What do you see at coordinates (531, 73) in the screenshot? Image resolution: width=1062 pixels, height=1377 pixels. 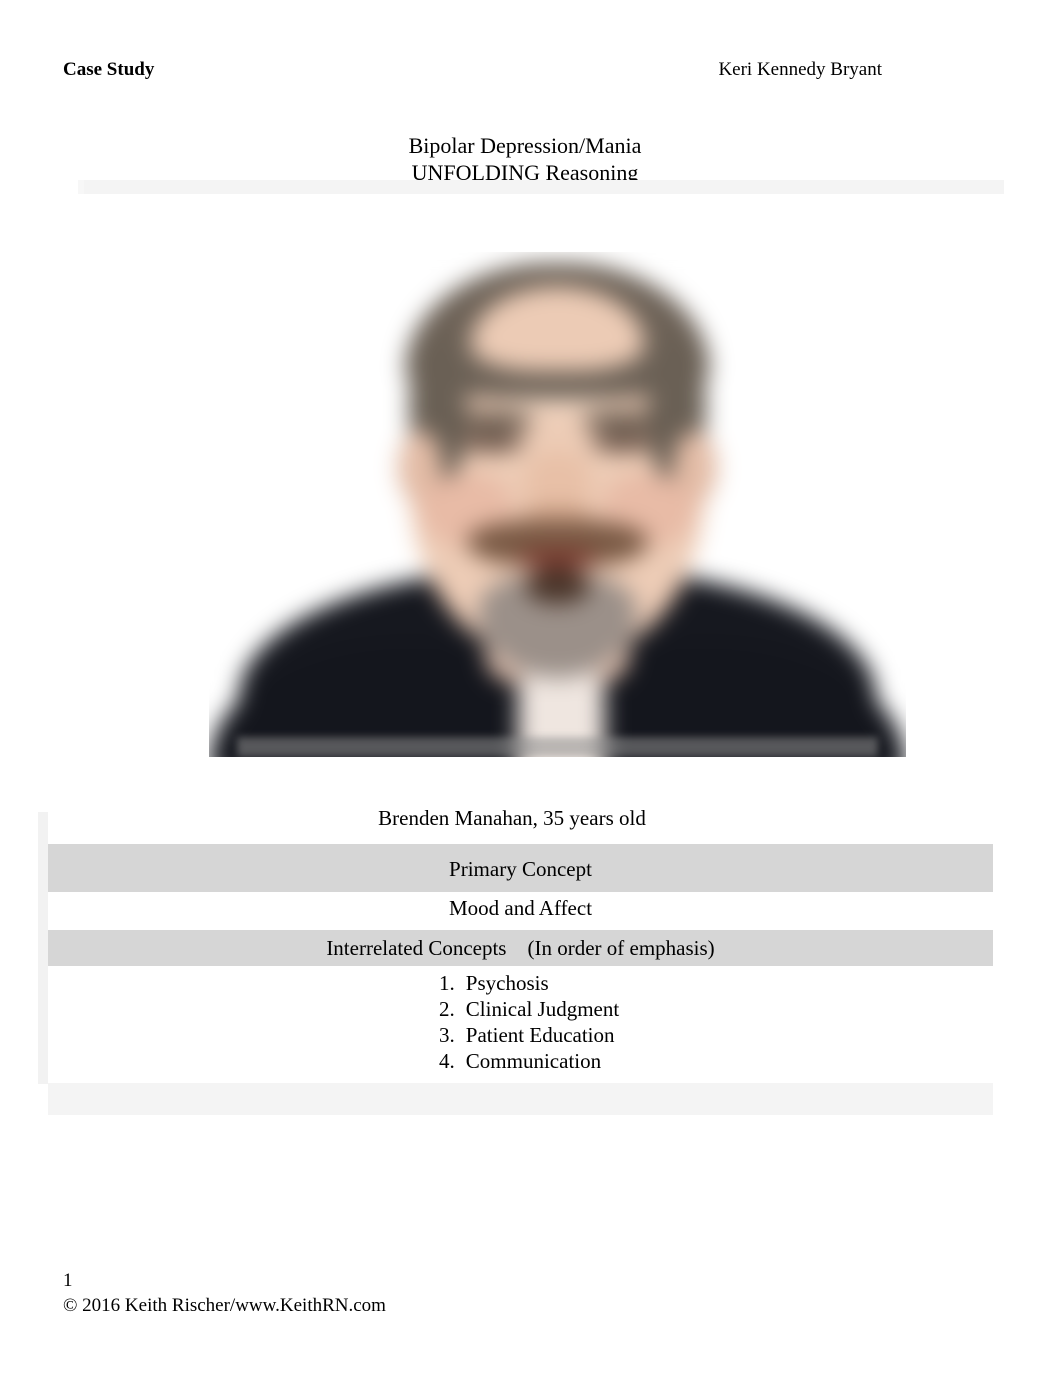 I see `document-header: Case Study Keri Kennedy Bryant` at bounding box center [531, 73].